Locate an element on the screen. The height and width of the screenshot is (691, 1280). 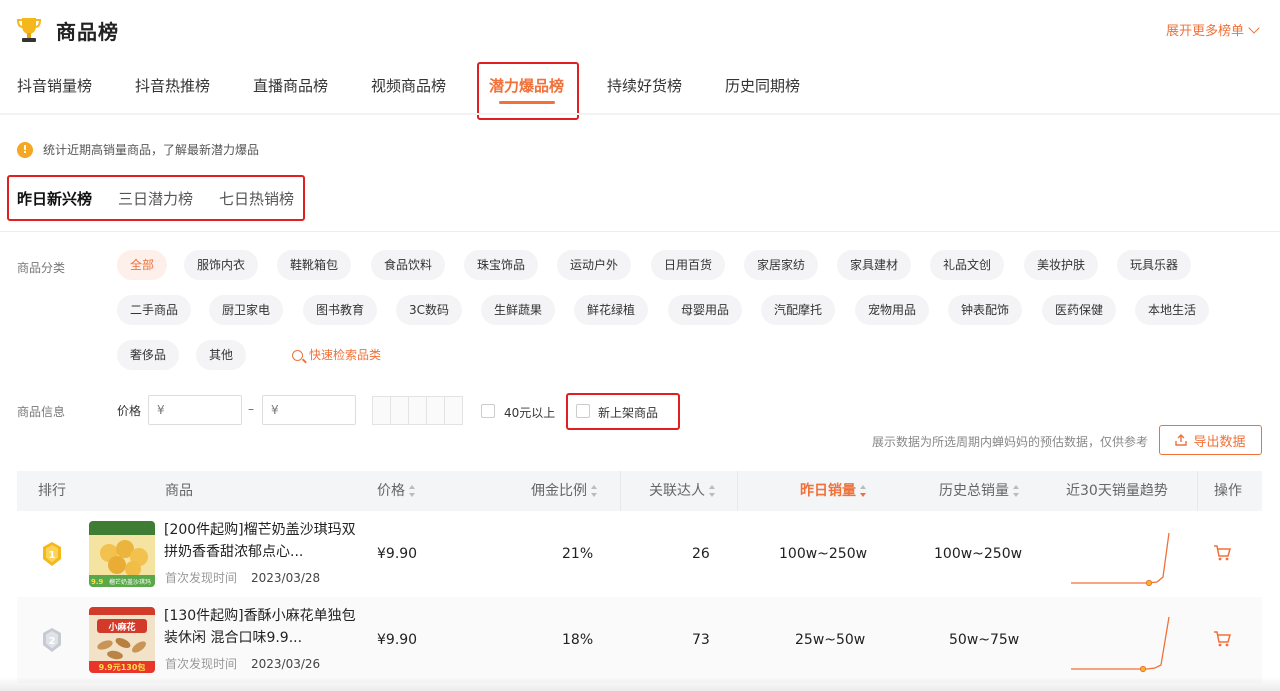
yesterday-sales-cell: 25w~50w is located at coordinates (830, 640).